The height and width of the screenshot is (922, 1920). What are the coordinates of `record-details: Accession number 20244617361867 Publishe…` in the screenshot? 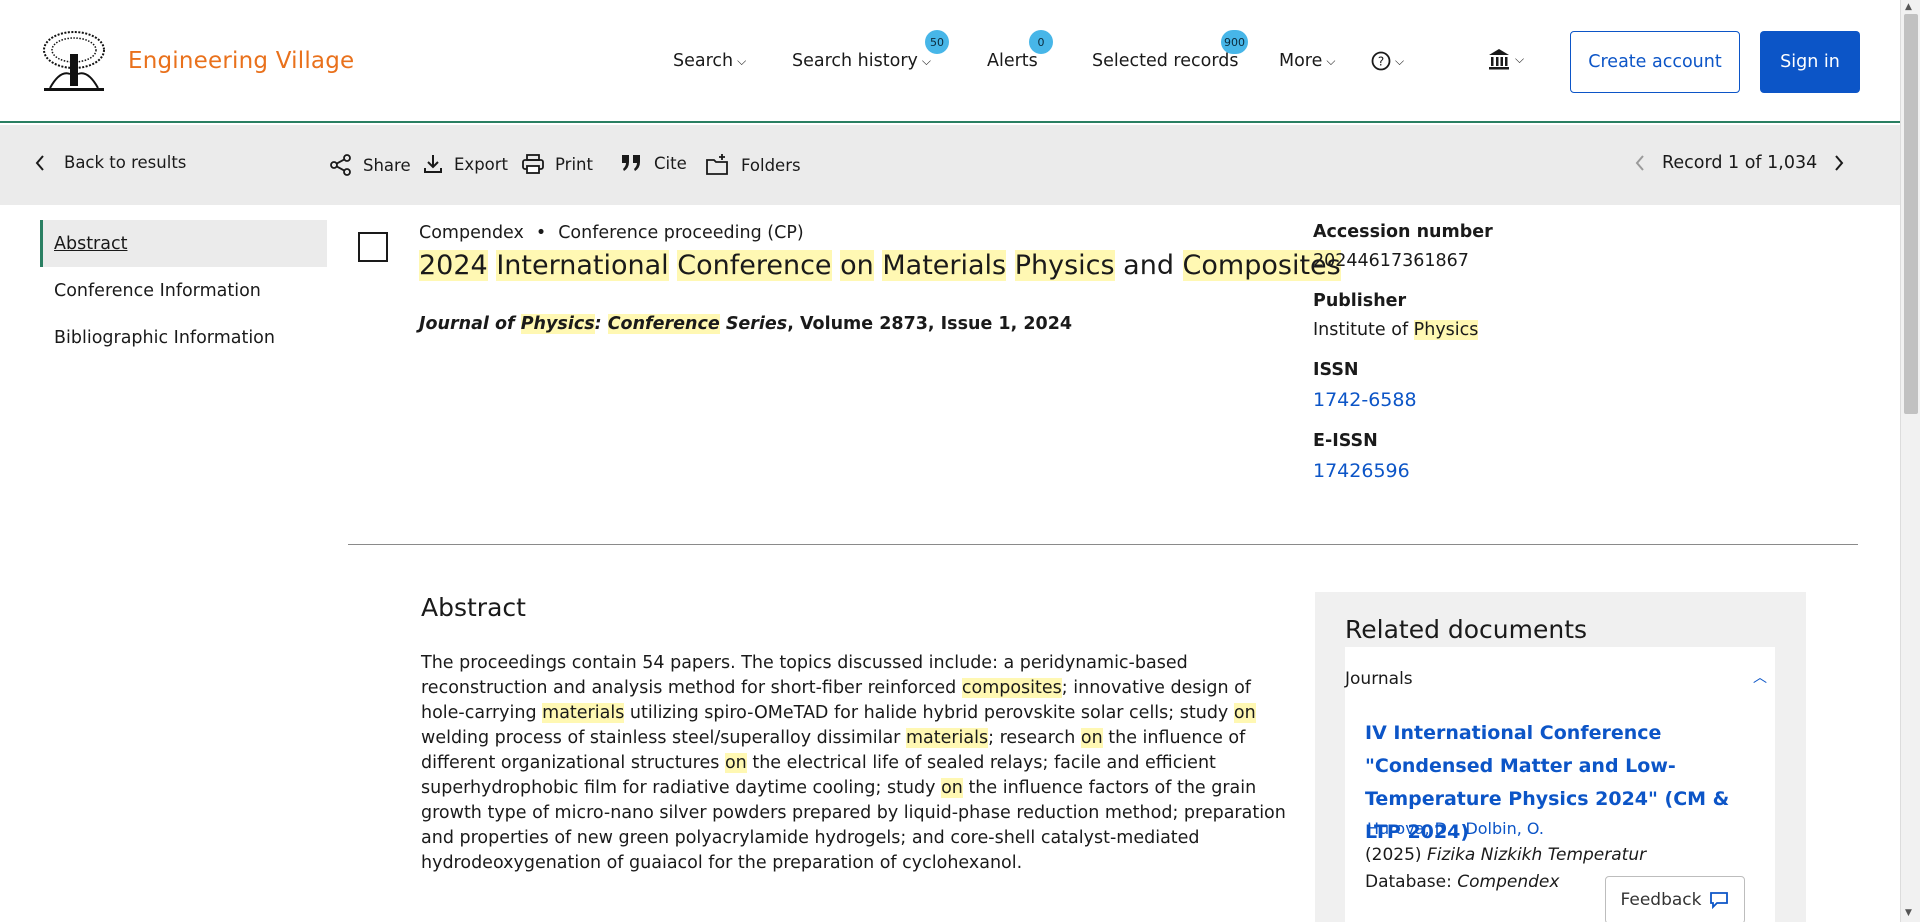 It's located at (1563, 362).